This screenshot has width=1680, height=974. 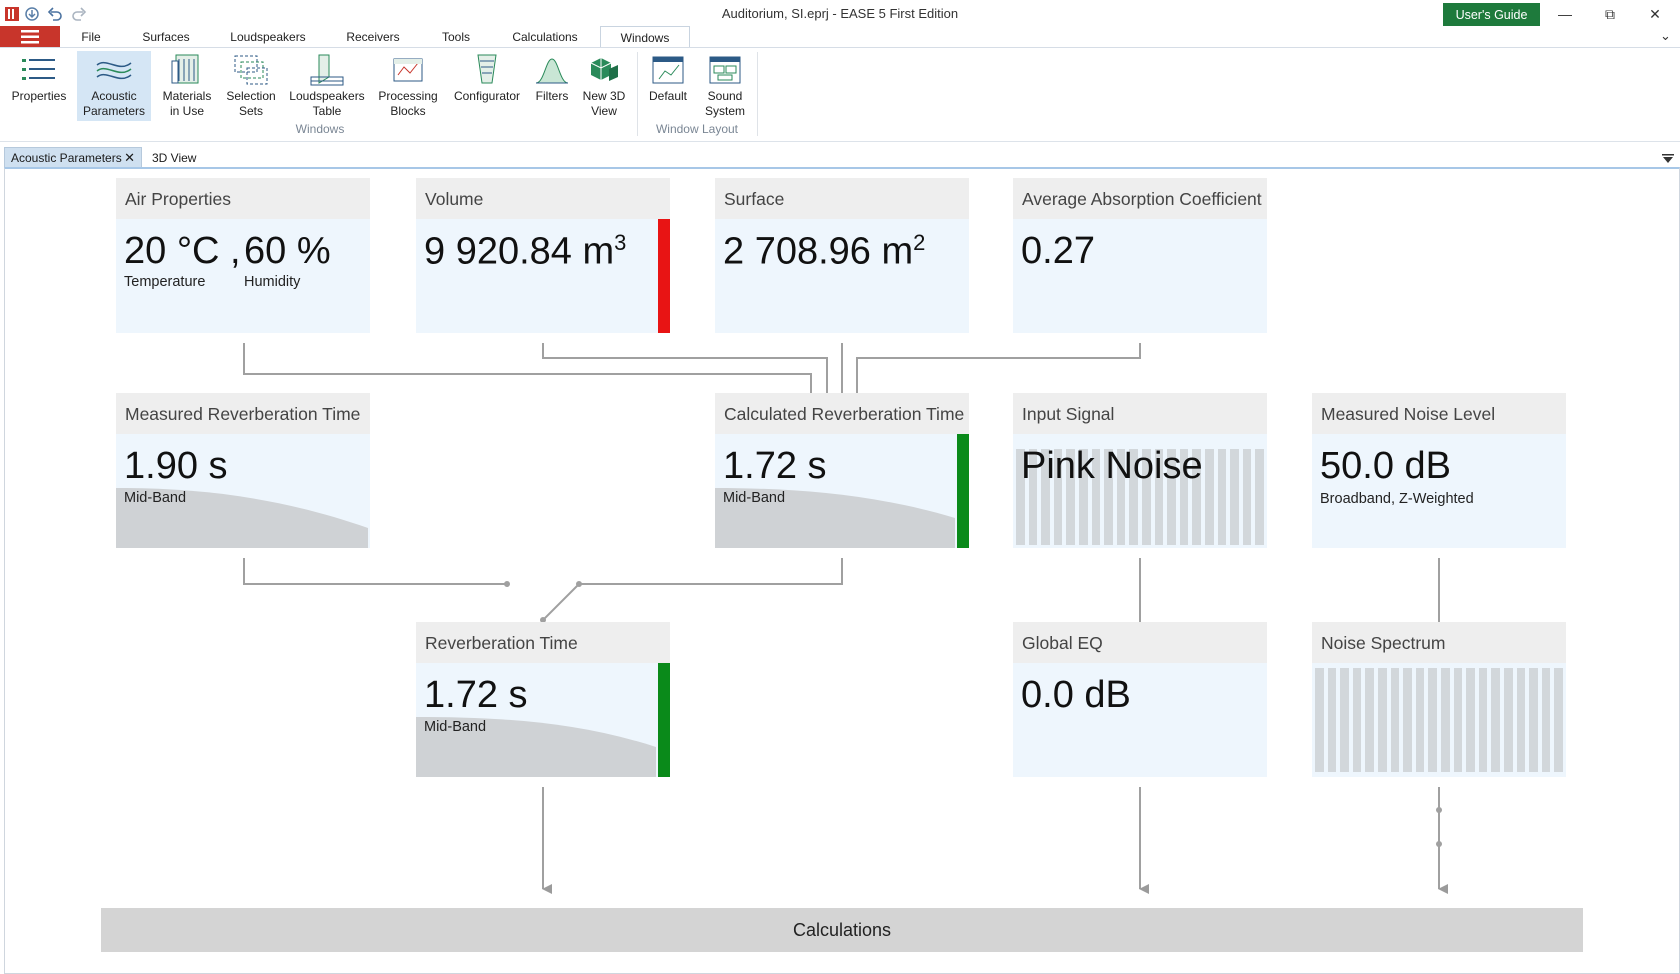 I want to click on rt-value: 1.72 s, so click(x=476, y=695).